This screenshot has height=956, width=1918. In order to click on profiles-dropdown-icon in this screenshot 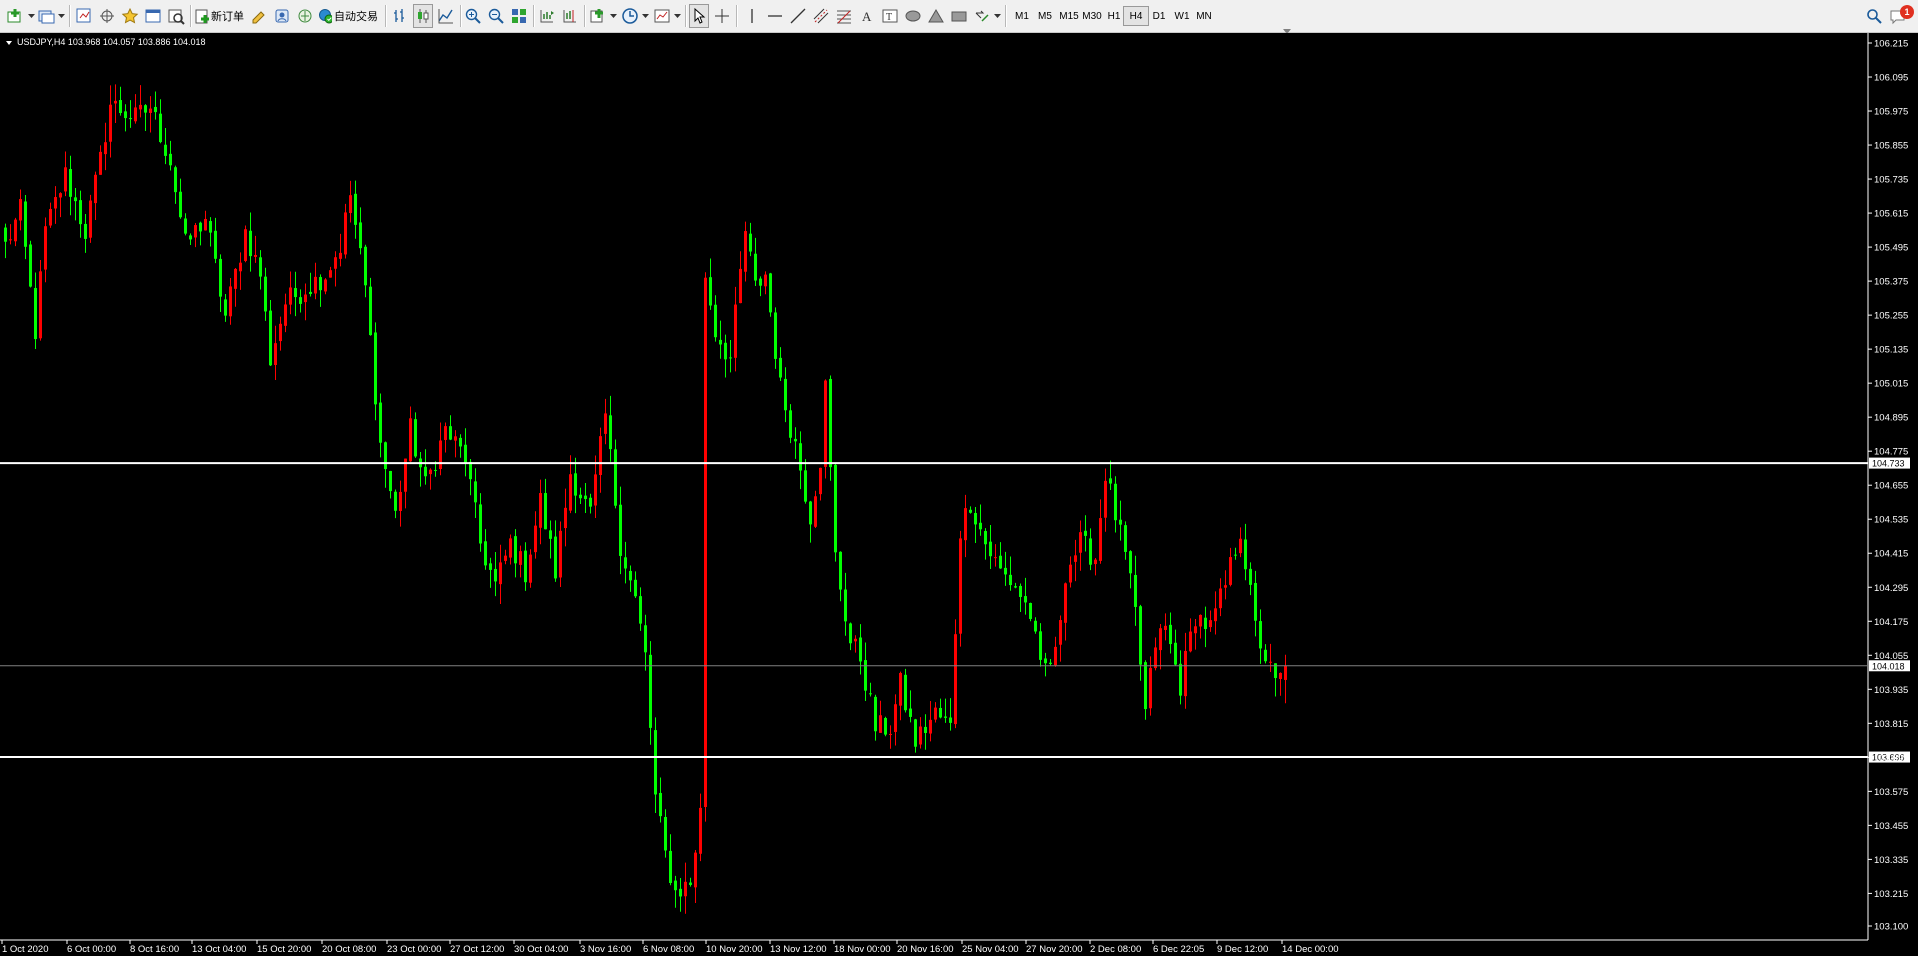, I will do `click(61, 16)`.